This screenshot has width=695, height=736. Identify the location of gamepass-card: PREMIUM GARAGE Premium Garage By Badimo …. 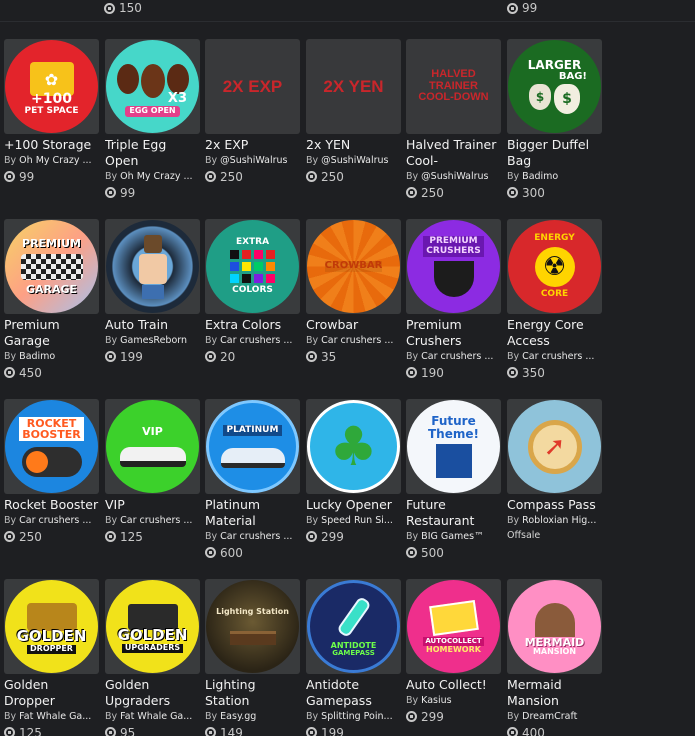
(51, 309).